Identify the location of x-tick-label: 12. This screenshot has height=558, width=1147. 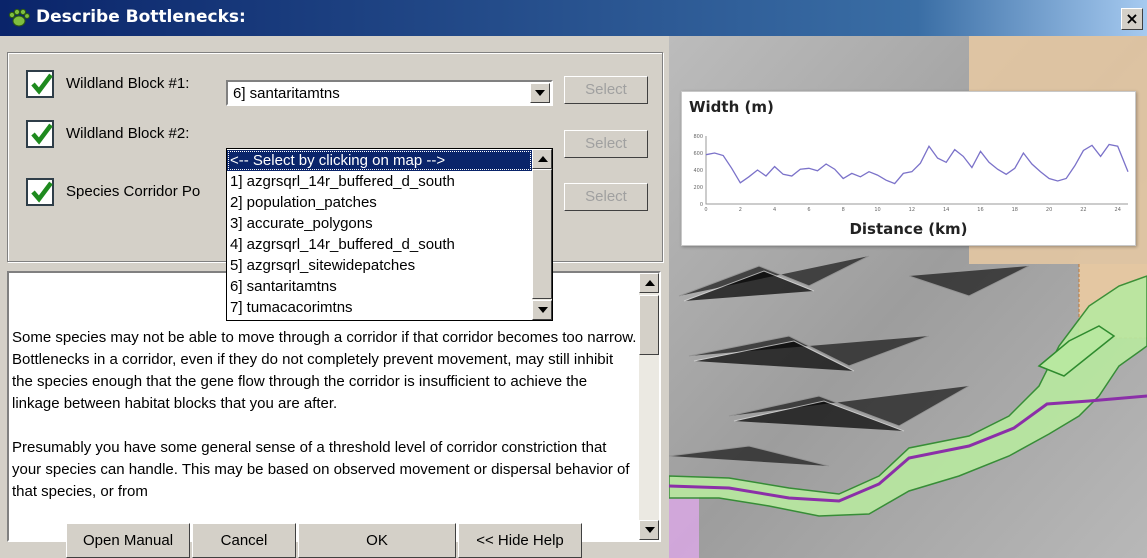
(912, 210).